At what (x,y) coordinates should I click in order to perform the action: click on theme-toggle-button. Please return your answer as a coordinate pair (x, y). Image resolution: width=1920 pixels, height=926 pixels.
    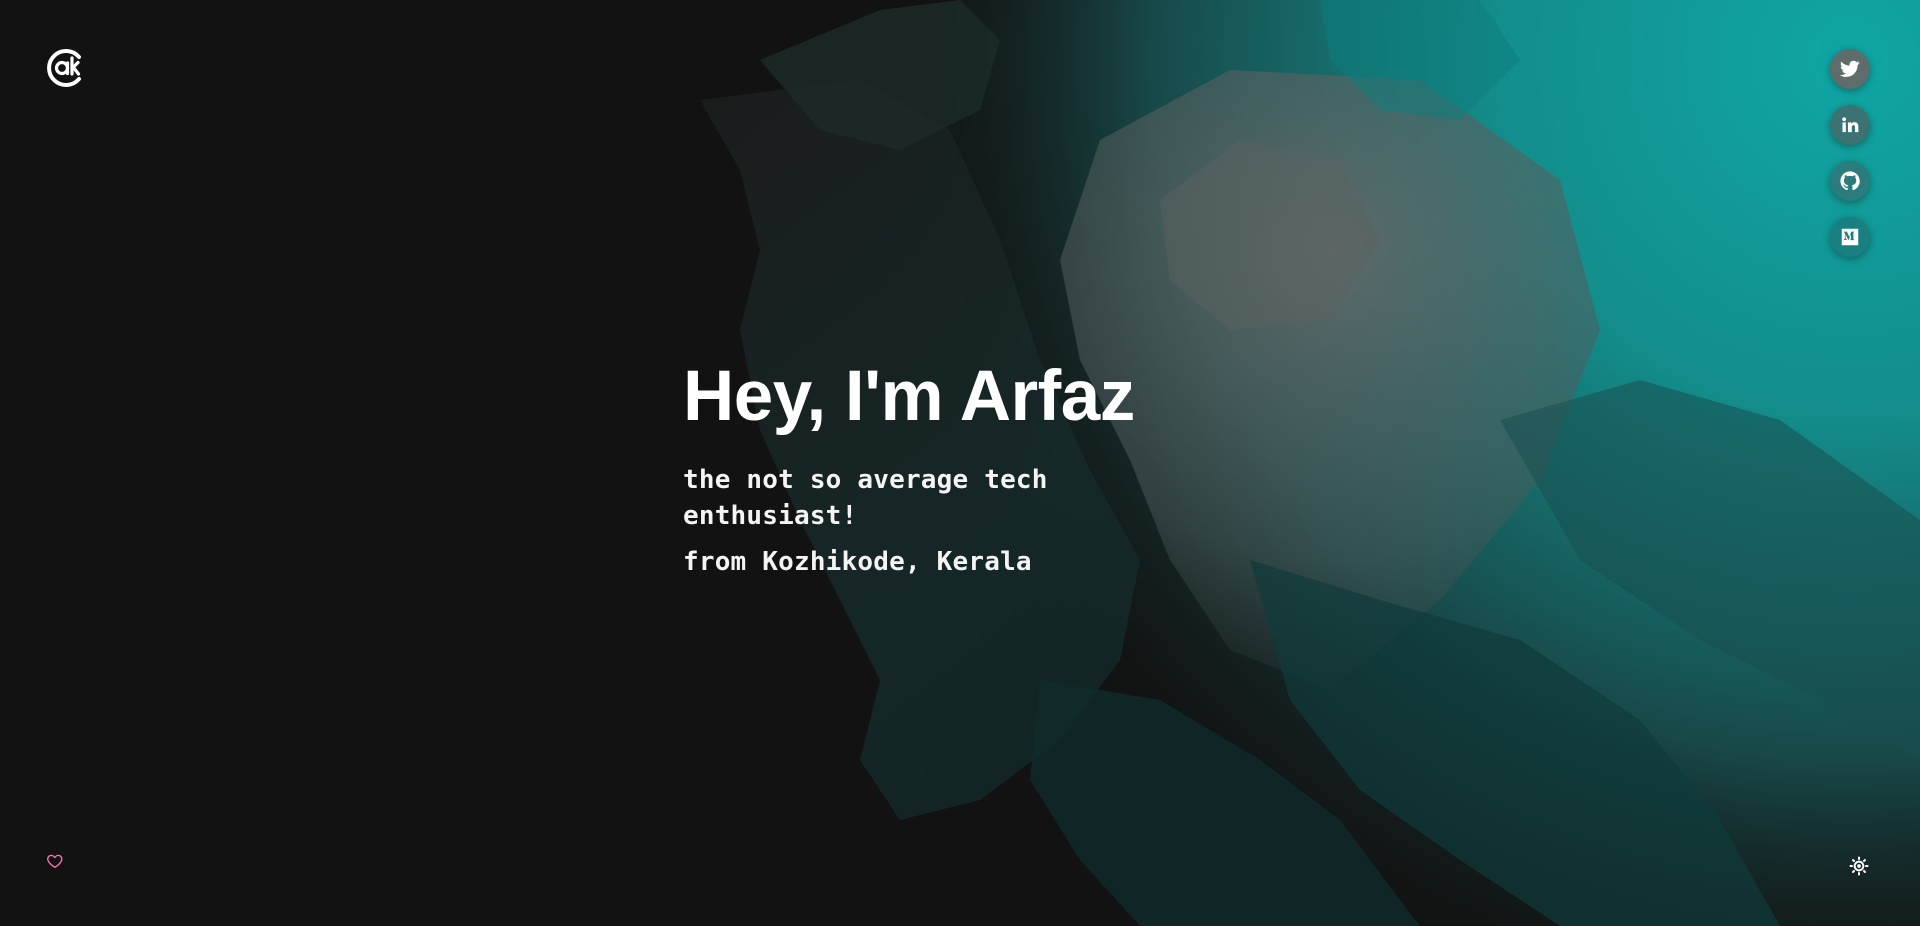
    Looking at the image, I should click on (1859, 866).